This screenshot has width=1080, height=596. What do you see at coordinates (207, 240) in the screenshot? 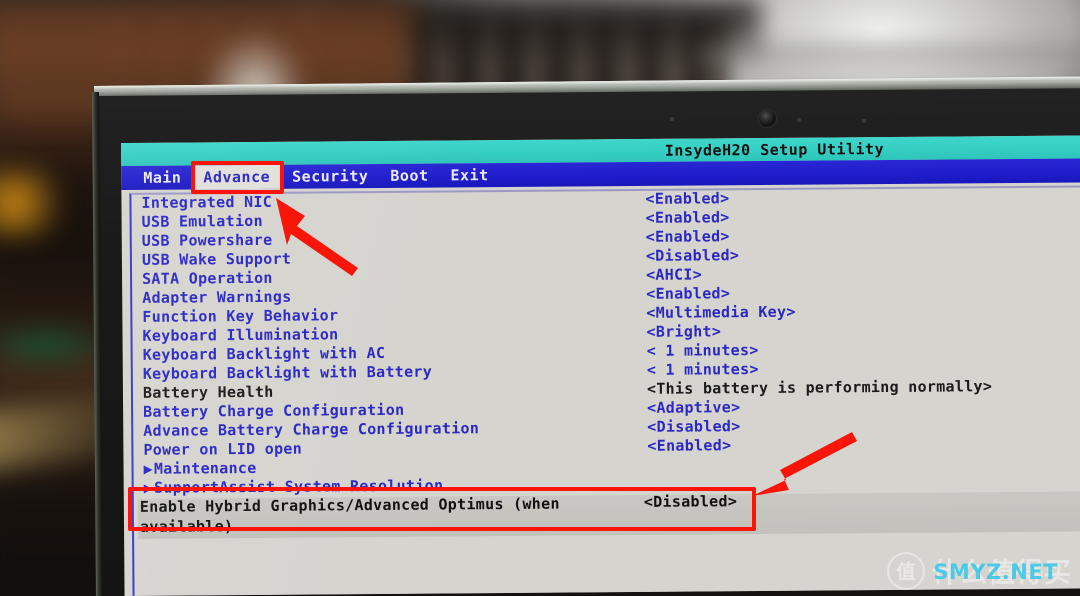
I see `setting-label: USB Powershare` at bounding box center [207, 240].